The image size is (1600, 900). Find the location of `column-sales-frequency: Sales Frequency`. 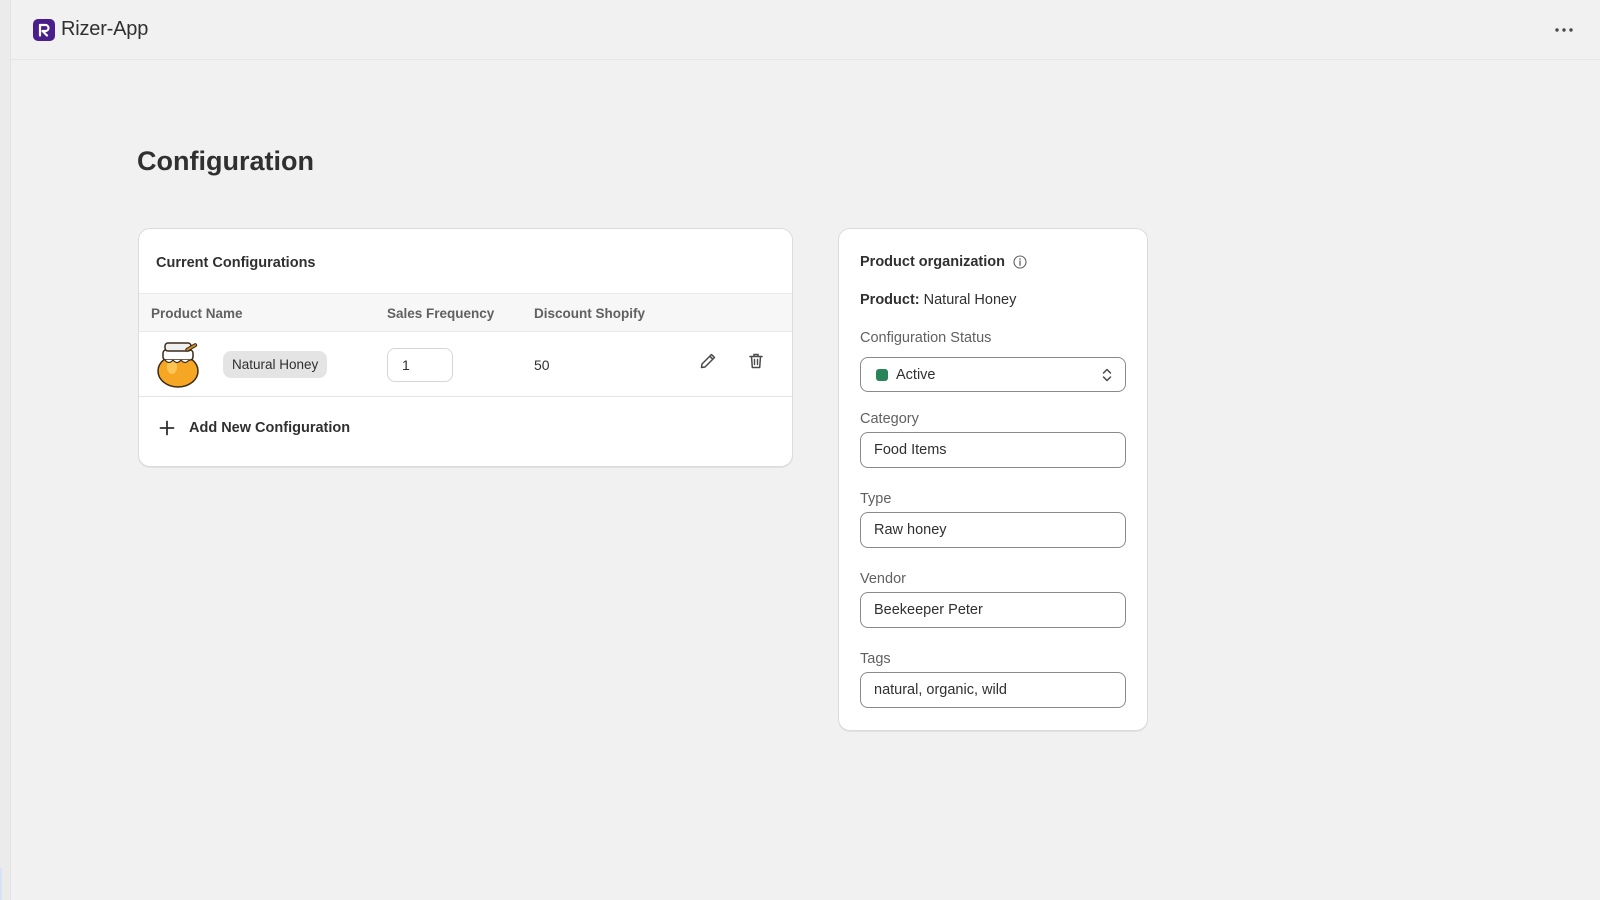

column-sales-frequency: Sales Frequency is located at coordinates (441, 313).